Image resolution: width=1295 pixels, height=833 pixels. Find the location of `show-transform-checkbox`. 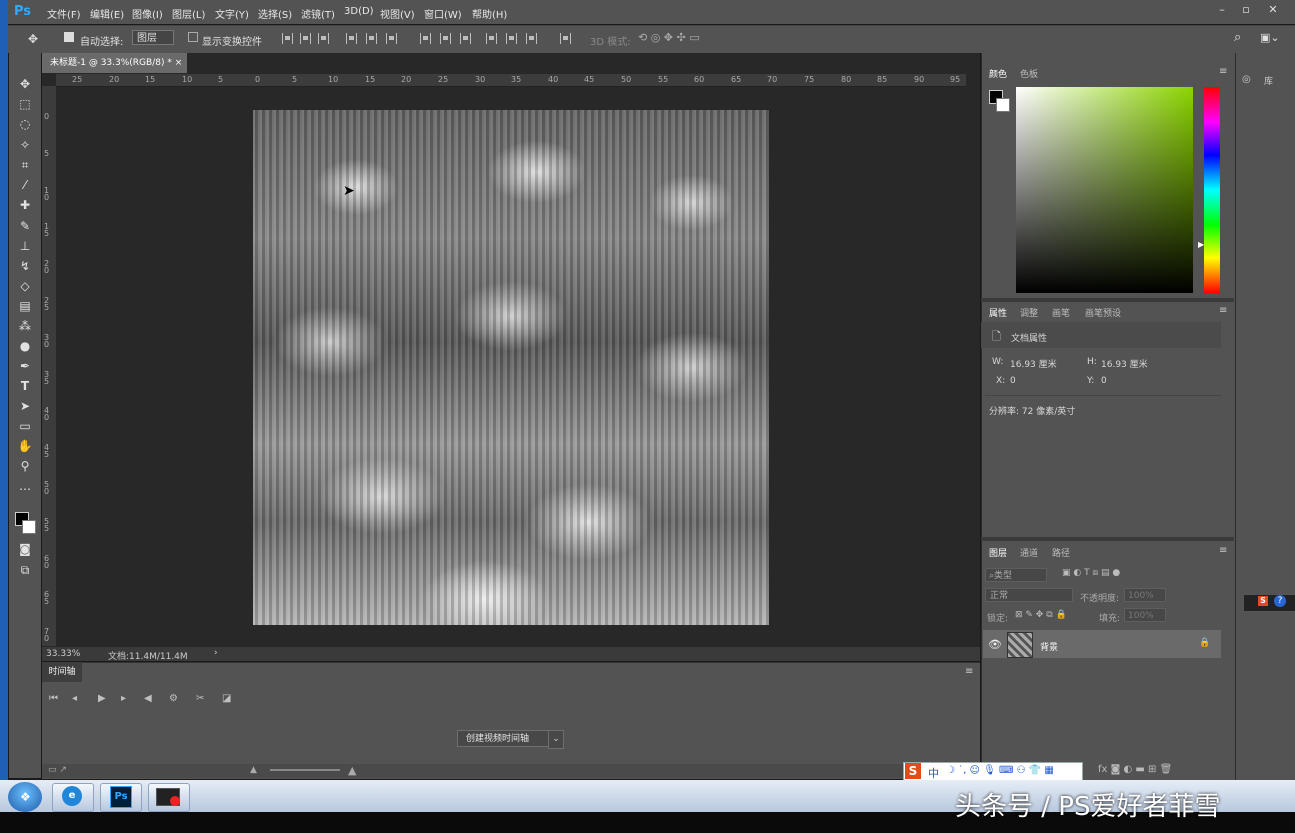

show-transform-checkbox is located at coordinates (193, 37).